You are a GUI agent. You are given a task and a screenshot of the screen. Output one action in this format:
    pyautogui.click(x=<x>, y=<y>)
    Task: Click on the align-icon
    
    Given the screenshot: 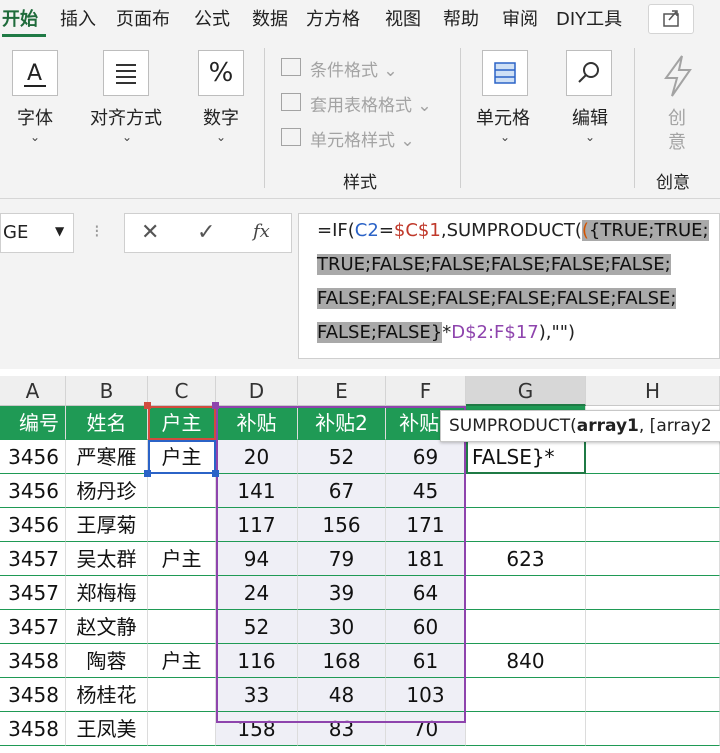 What is the action you would take?
    pyautogui.click(x=126, y=73)
    